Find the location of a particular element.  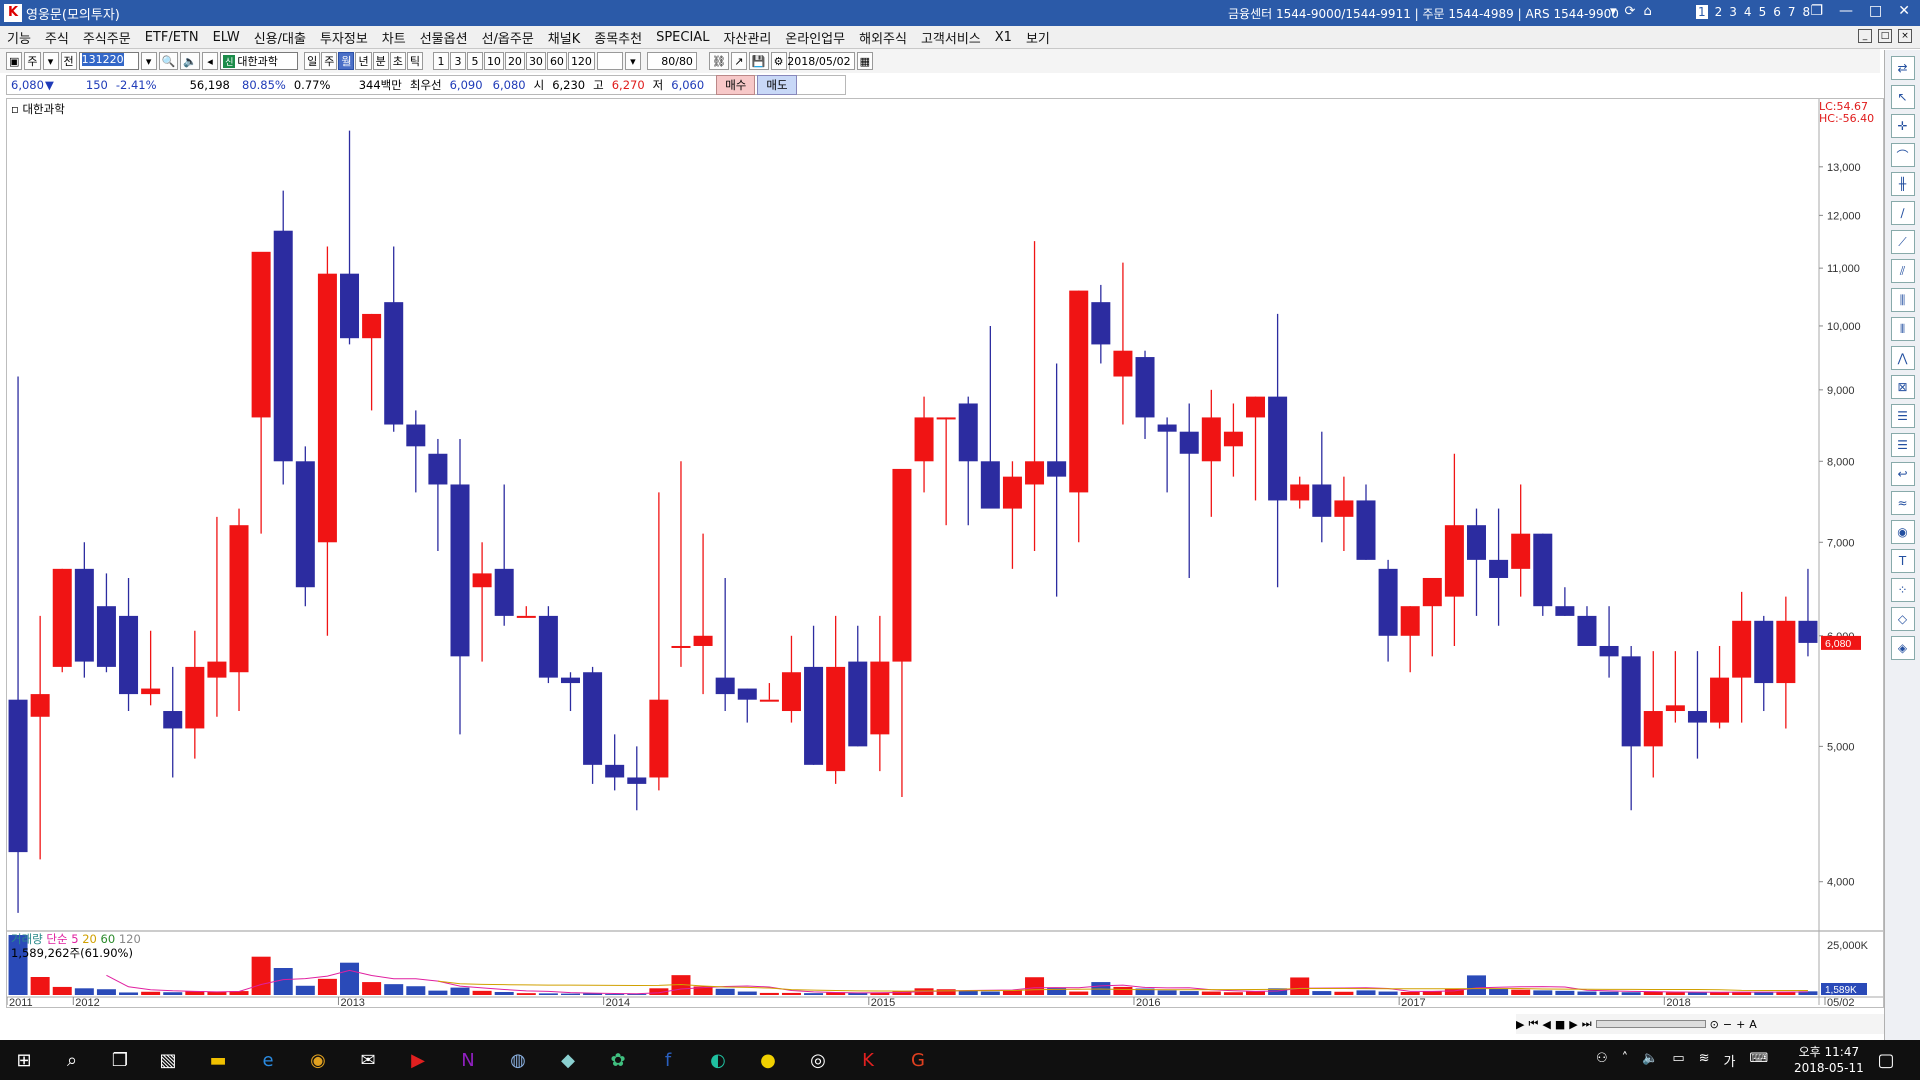

scroll-last-icon: ⏭ is located at coordinates (1587, 1024).